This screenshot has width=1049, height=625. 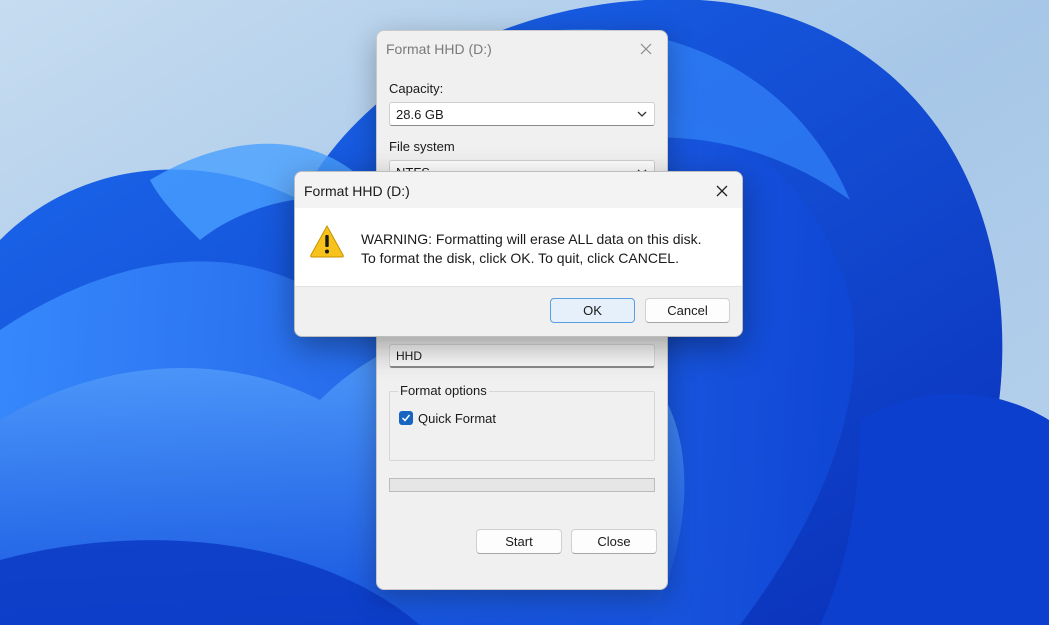 What do you see at coordinates (409, 356) in the screenshot?
I see `volume-label-value: HHD` at bounding box center [409, 356].